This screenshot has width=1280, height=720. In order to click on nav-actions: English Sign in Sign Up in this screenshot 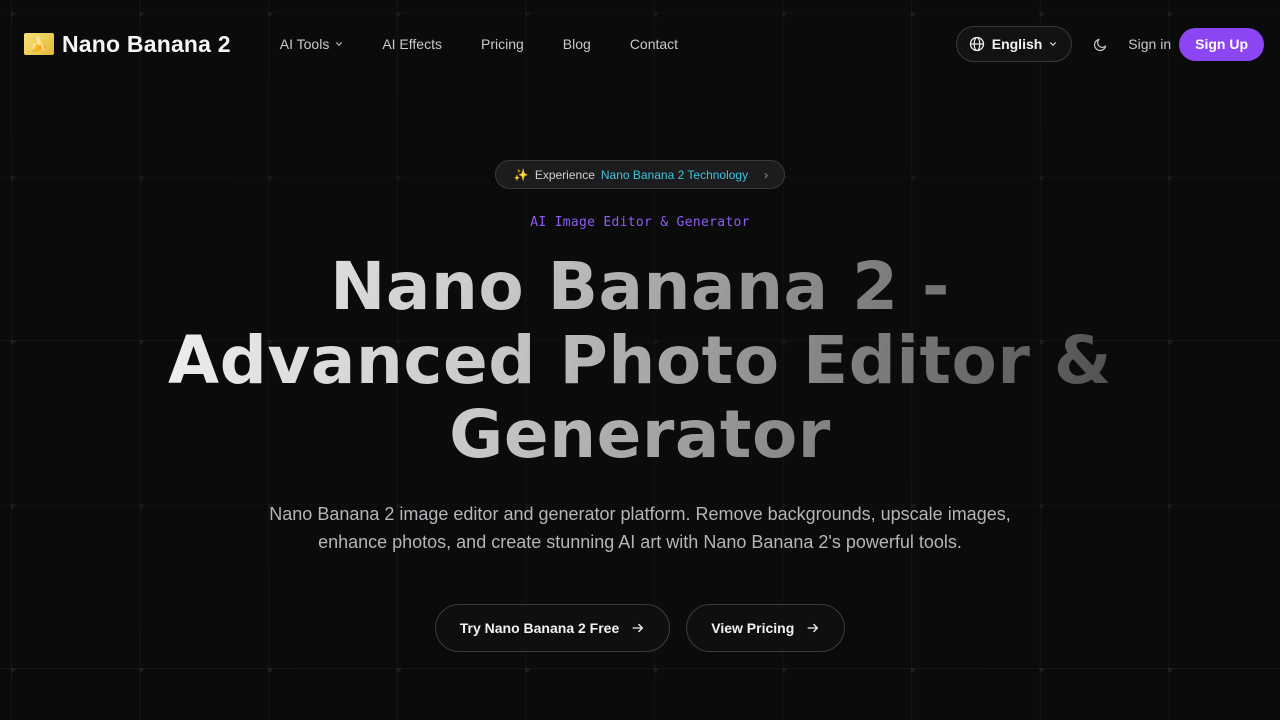, I will do `click(1109, 44)`.